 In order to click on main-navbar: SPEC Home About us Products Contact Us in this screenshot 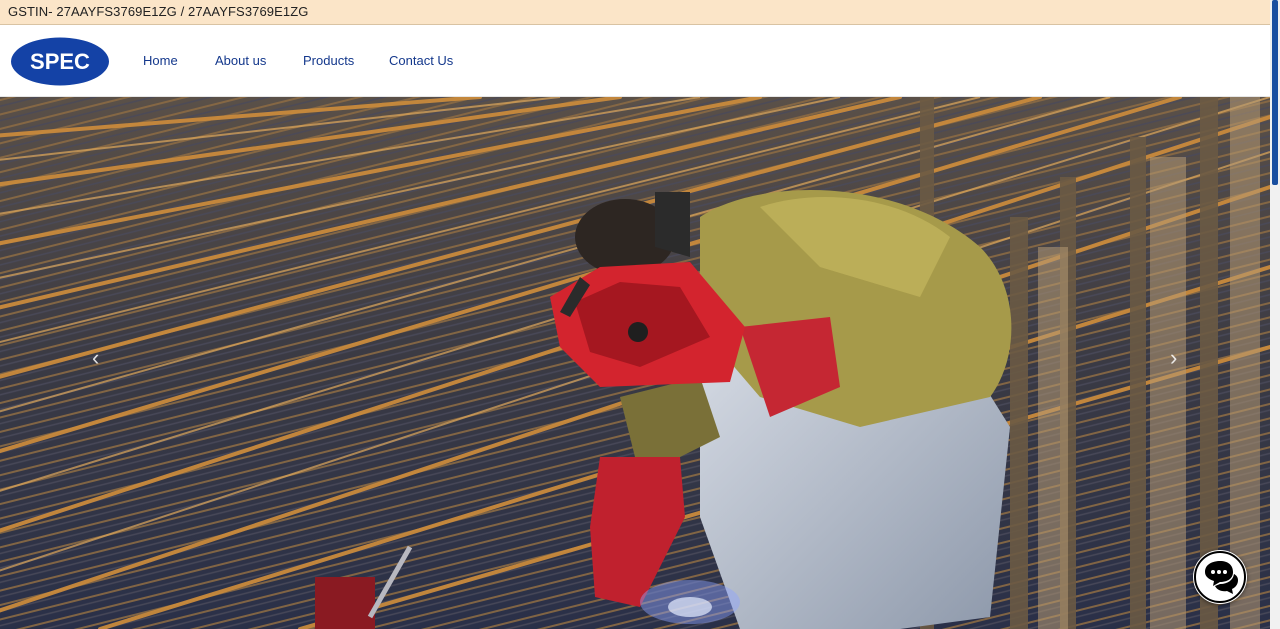, I will do `click(635, 61)`.